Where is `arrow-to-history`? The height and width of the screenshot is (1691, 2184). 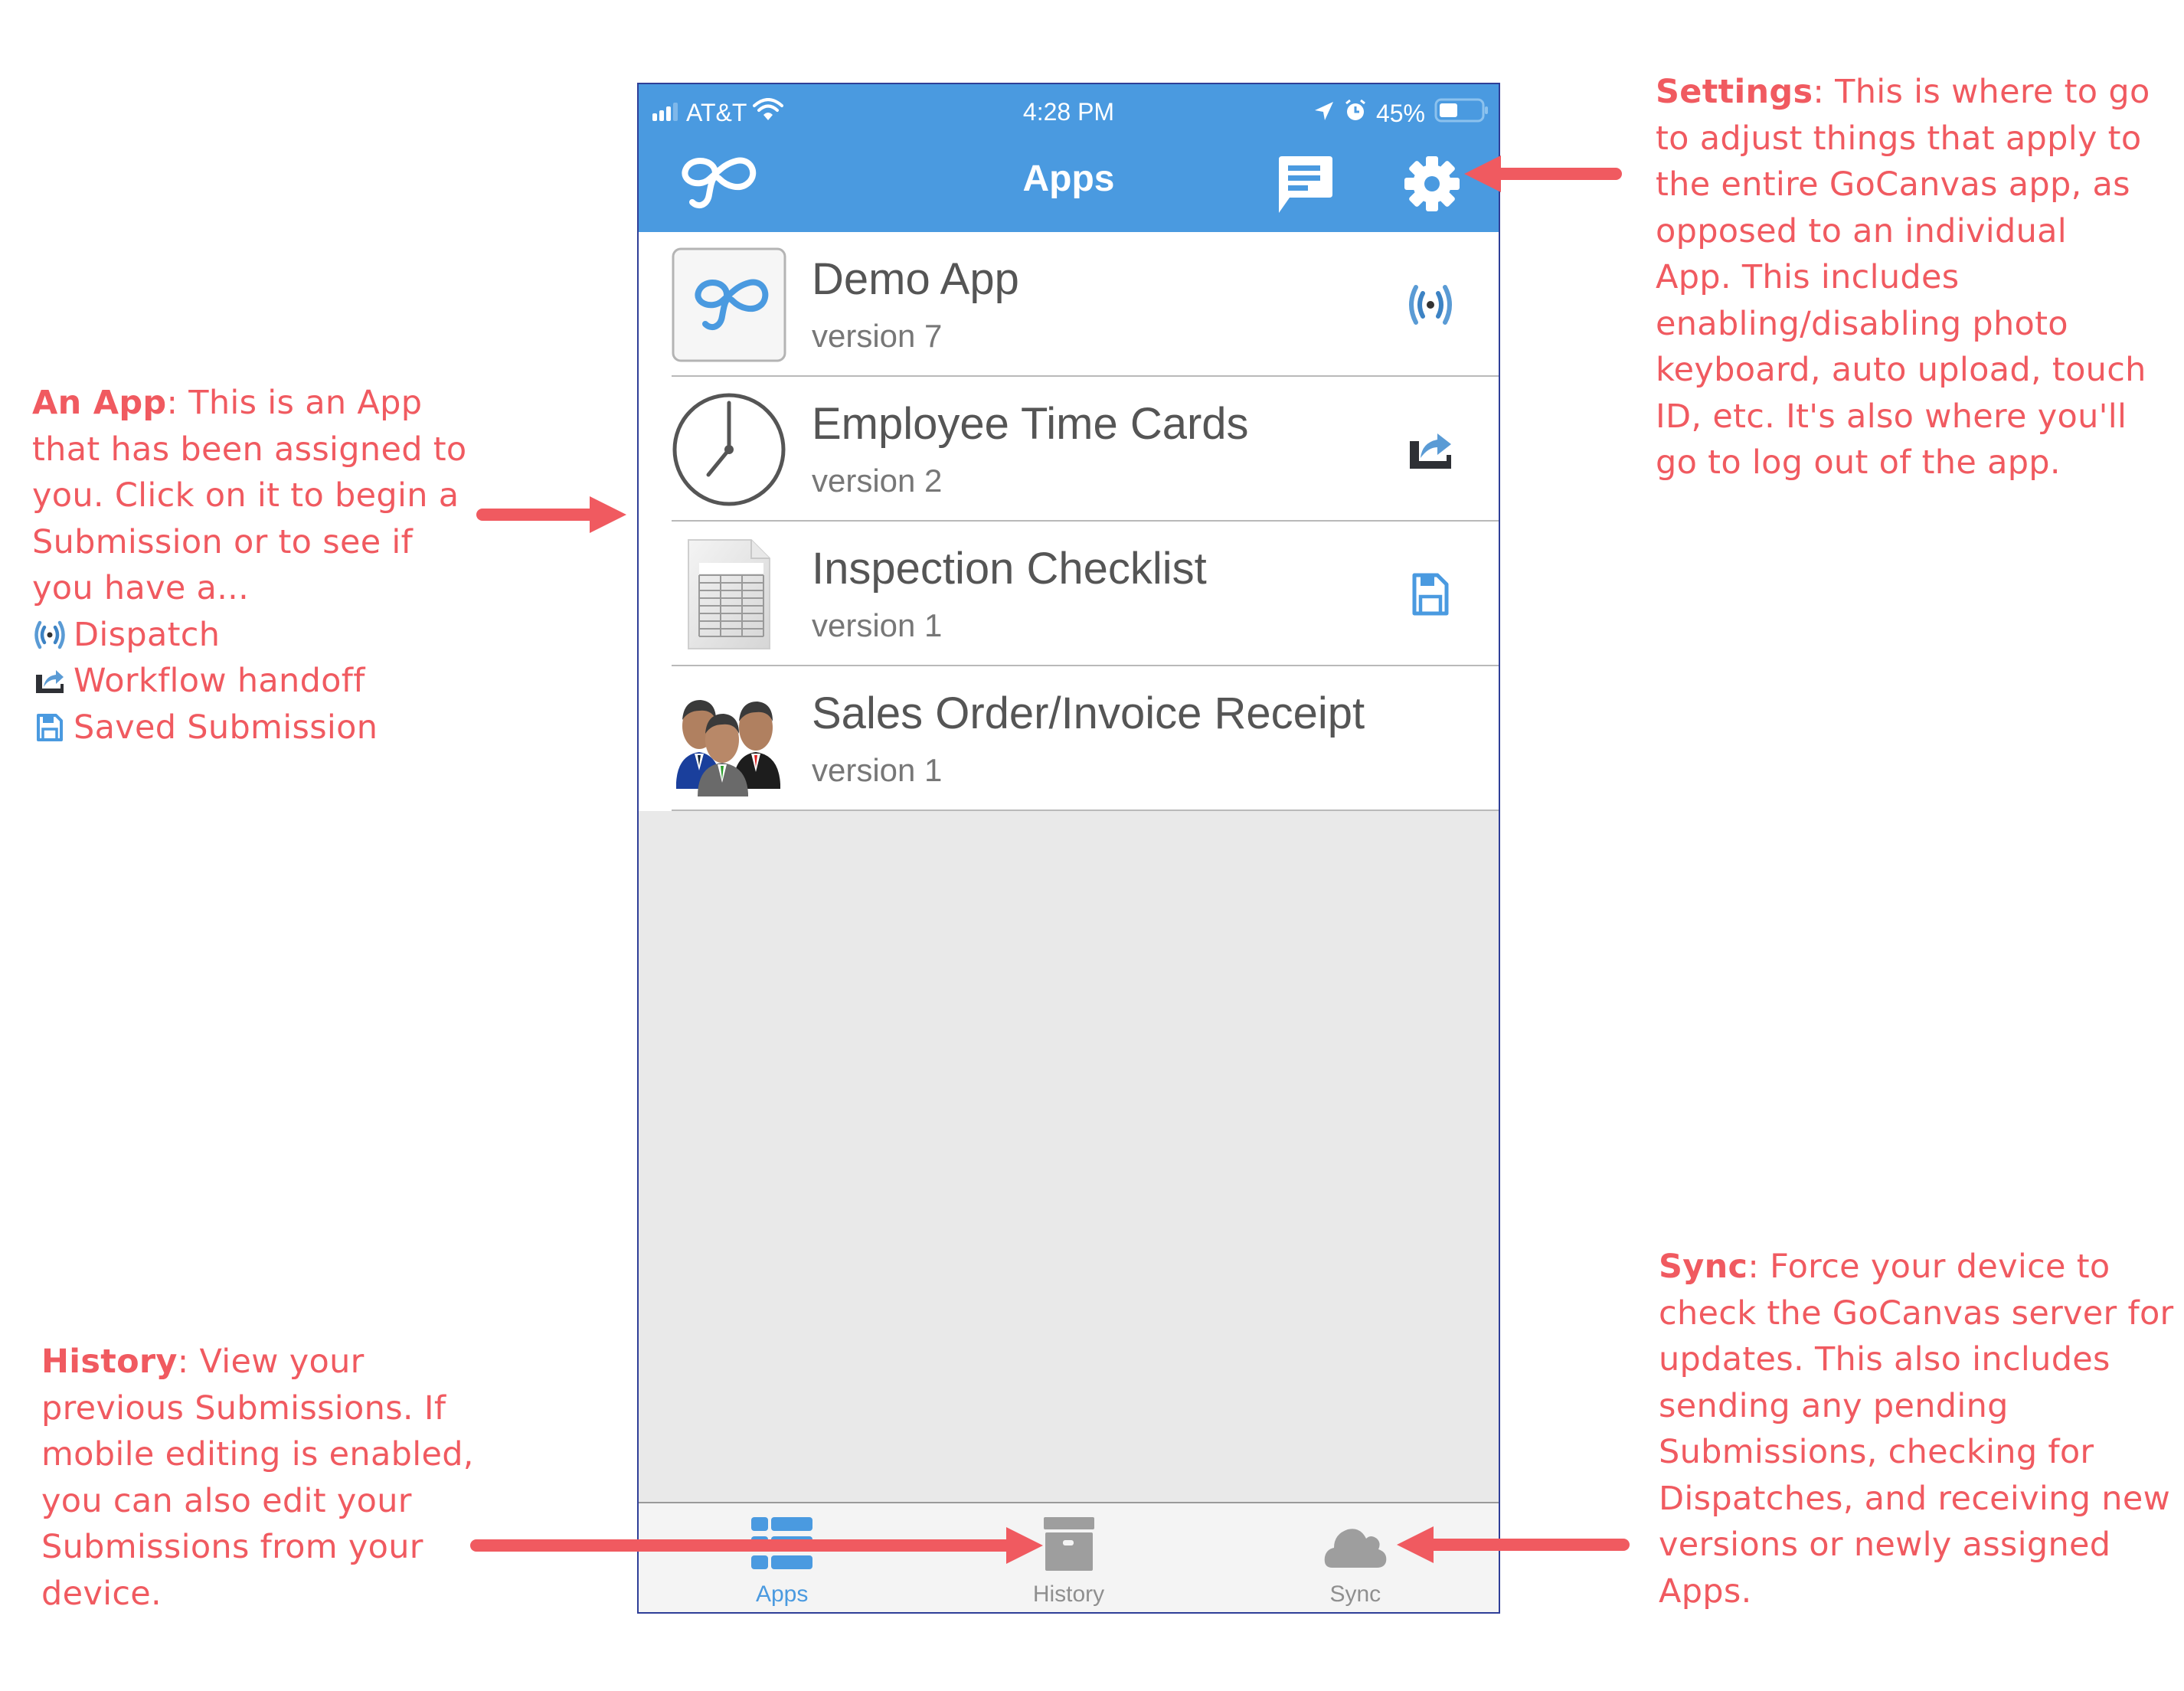 arrow-to-history is located at coordinates (756, 1545).